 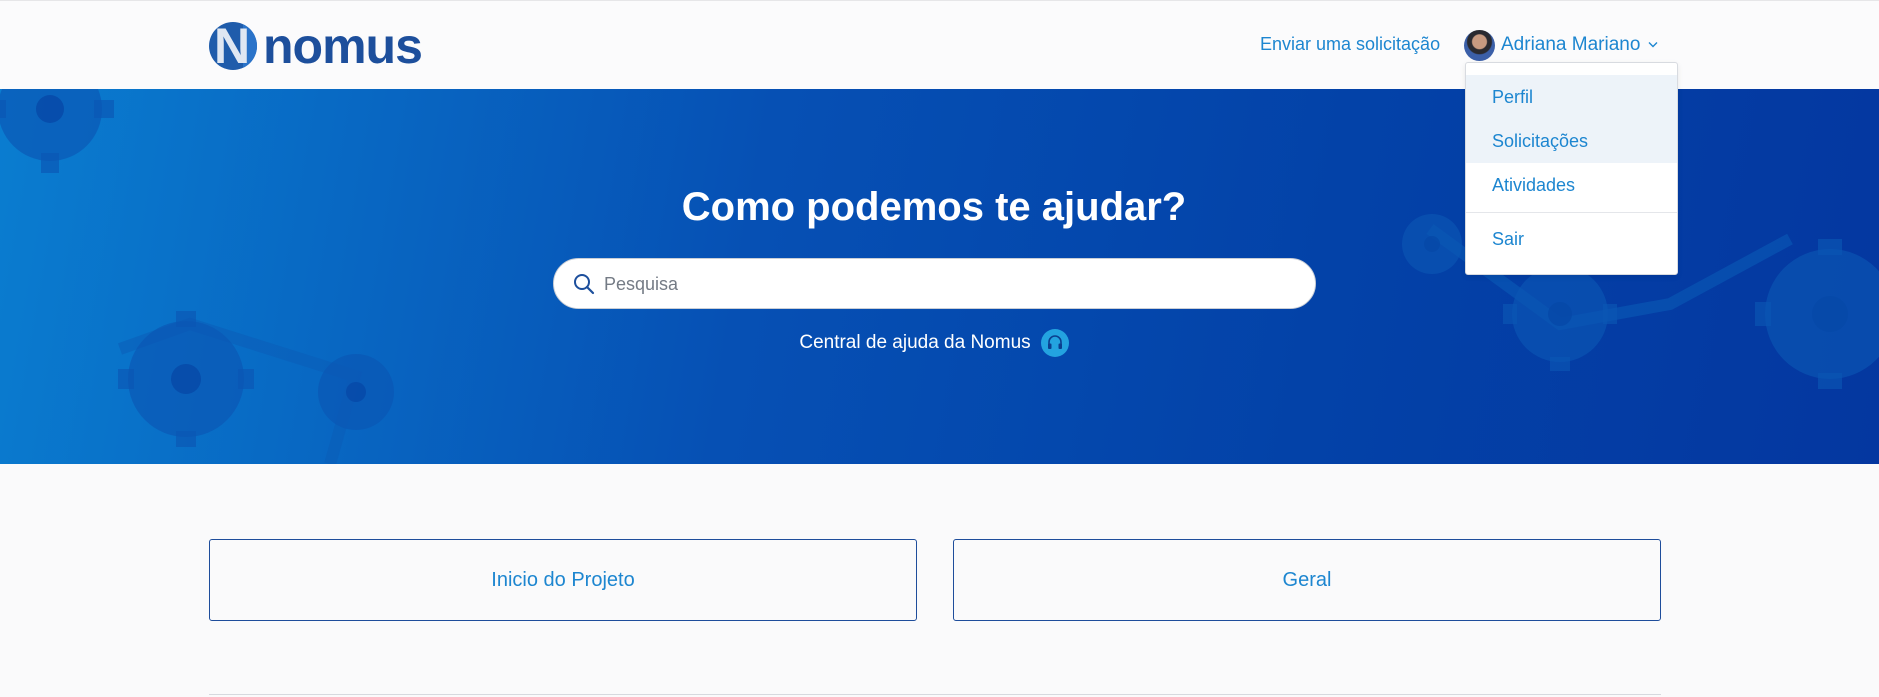 What do you see at coordinates (935, 580) in the screenshot?
I see `category-list: Inicio do Projeto Geral` at bounding box center [935, 580].